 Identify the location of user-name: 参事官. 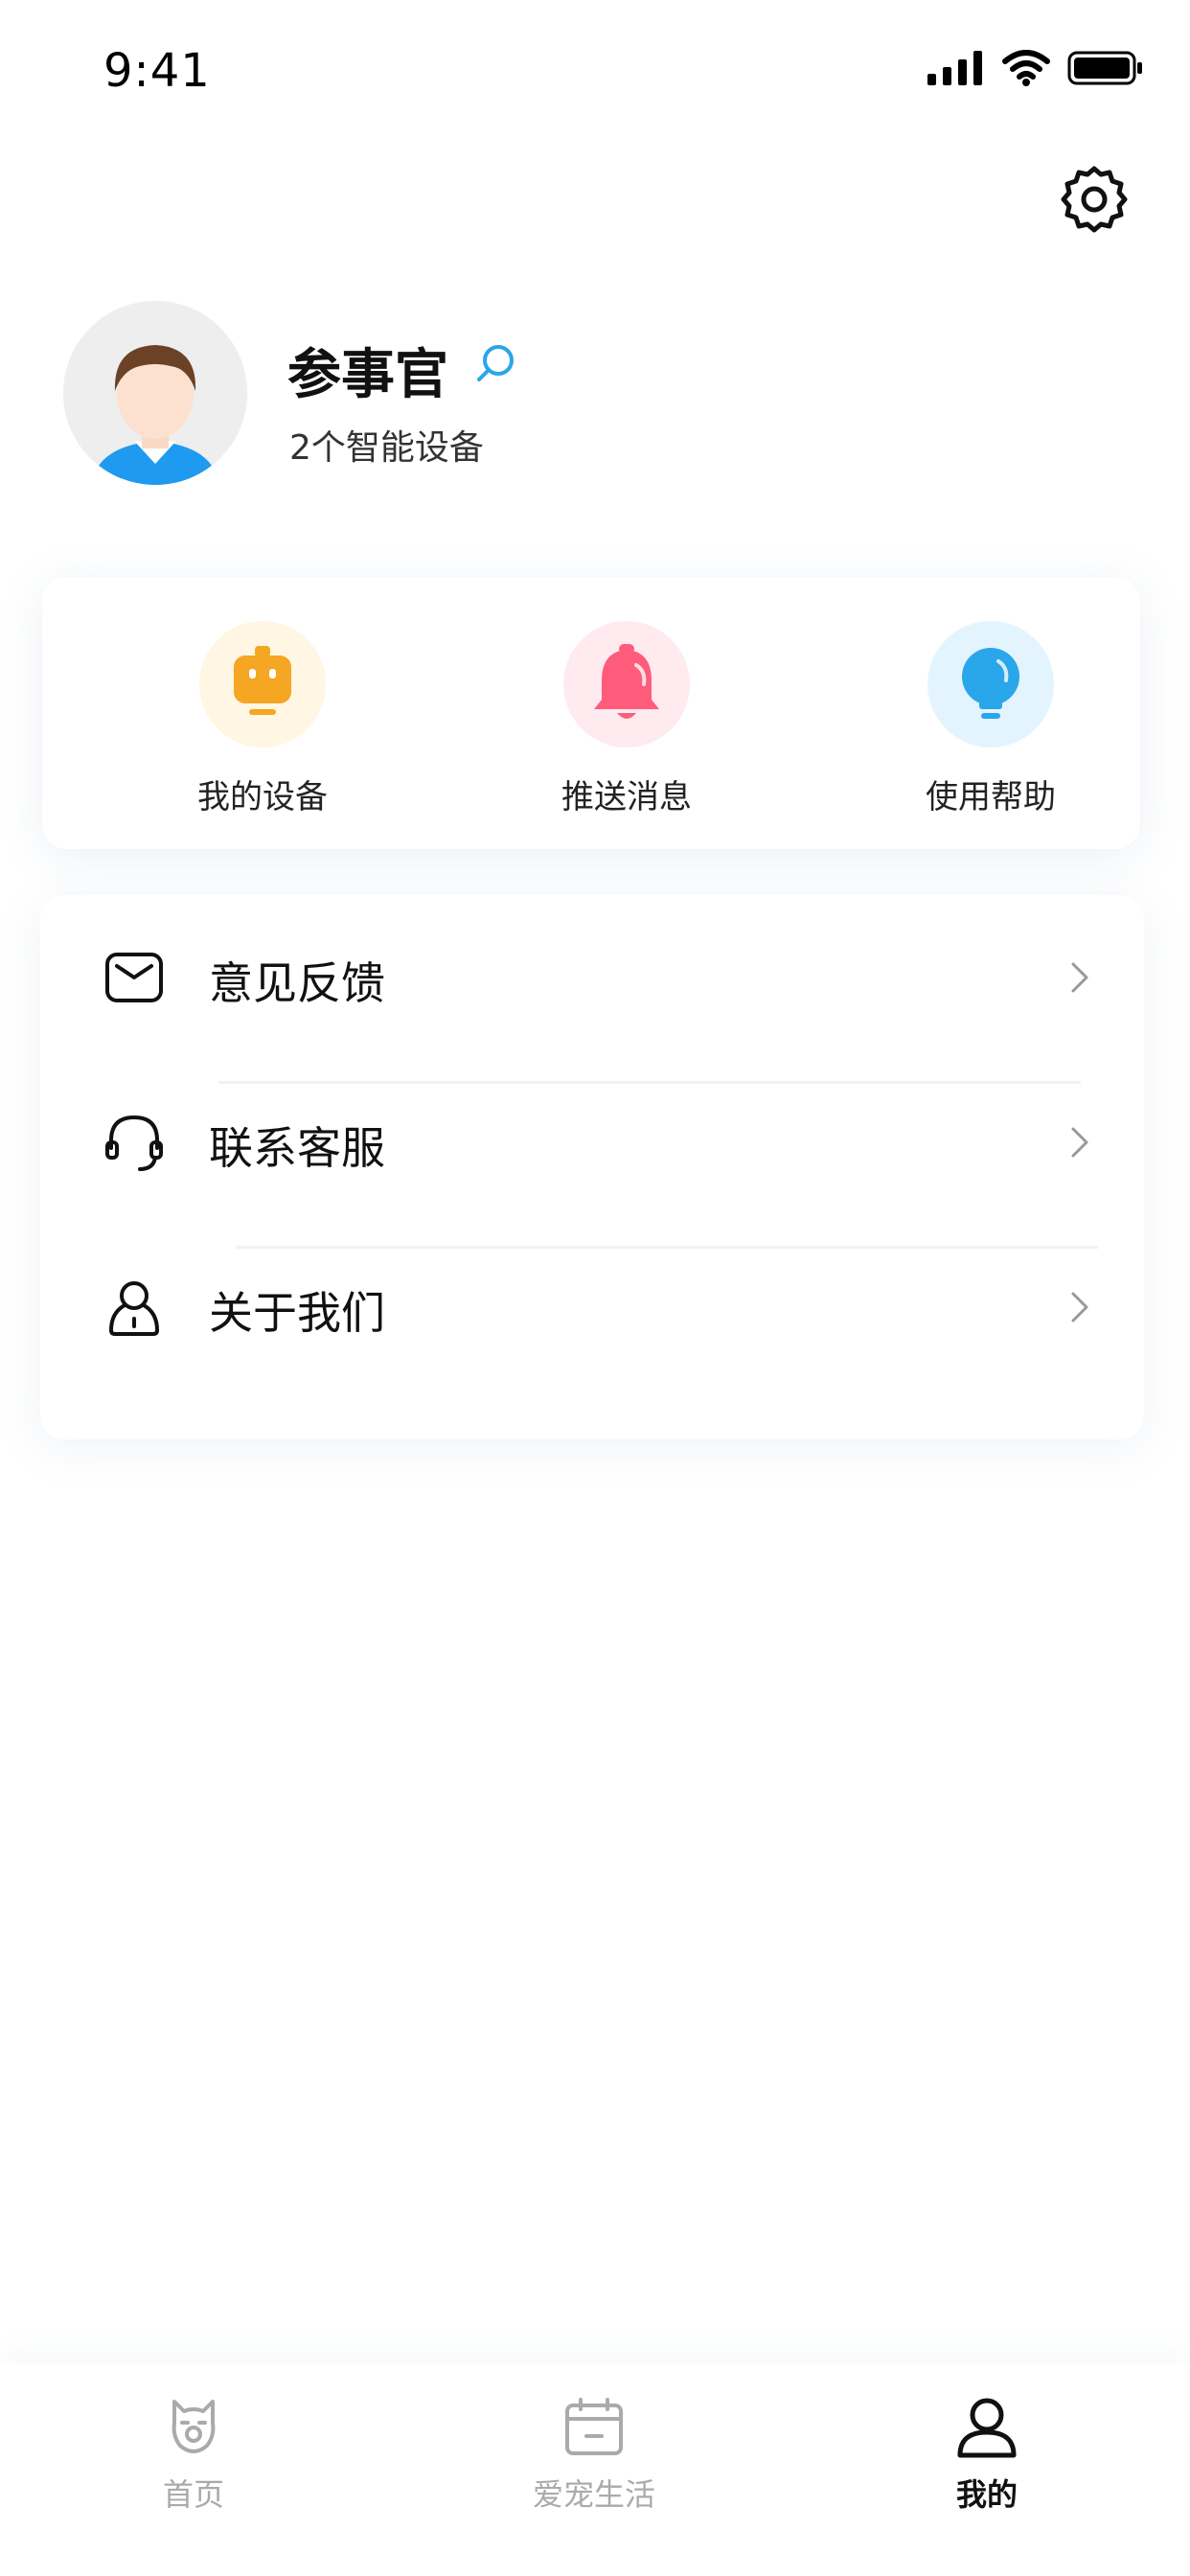
(367, 375).